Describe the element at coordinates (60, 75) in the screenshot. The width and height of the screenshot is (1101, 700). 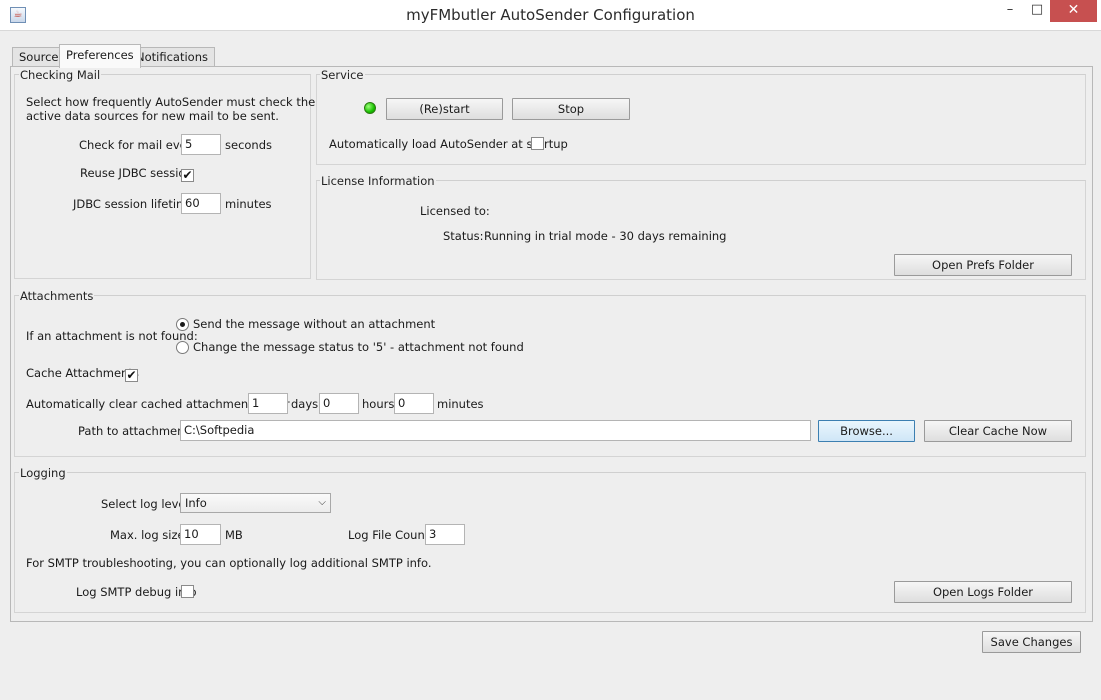
I see `checking-mail-title: Checking Mail` at that location.